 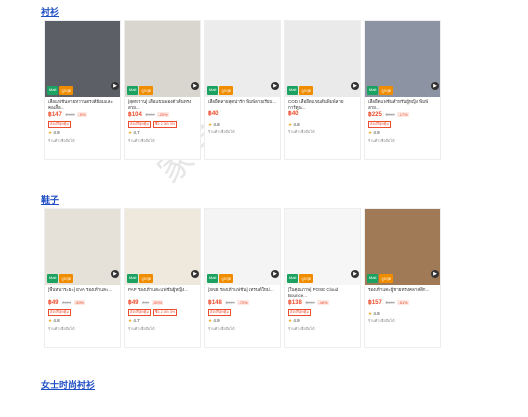 I want to click on product-price: ฿104, so click(x=135, y=115).